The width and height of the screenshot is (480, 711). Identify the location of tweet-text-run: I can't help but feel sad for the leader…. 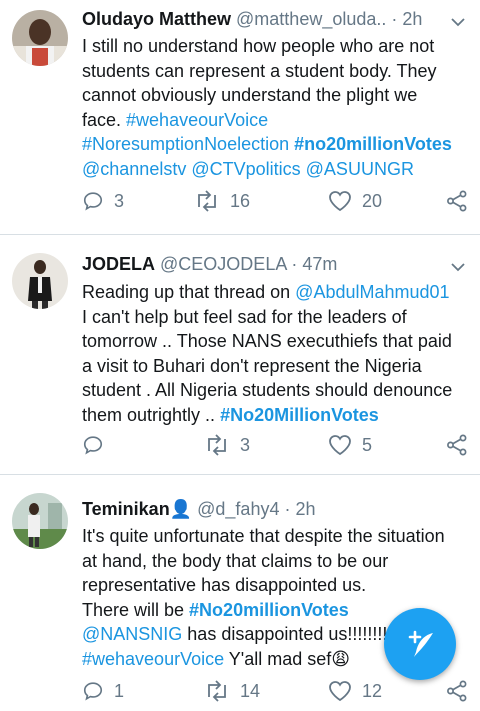
(244, 316).